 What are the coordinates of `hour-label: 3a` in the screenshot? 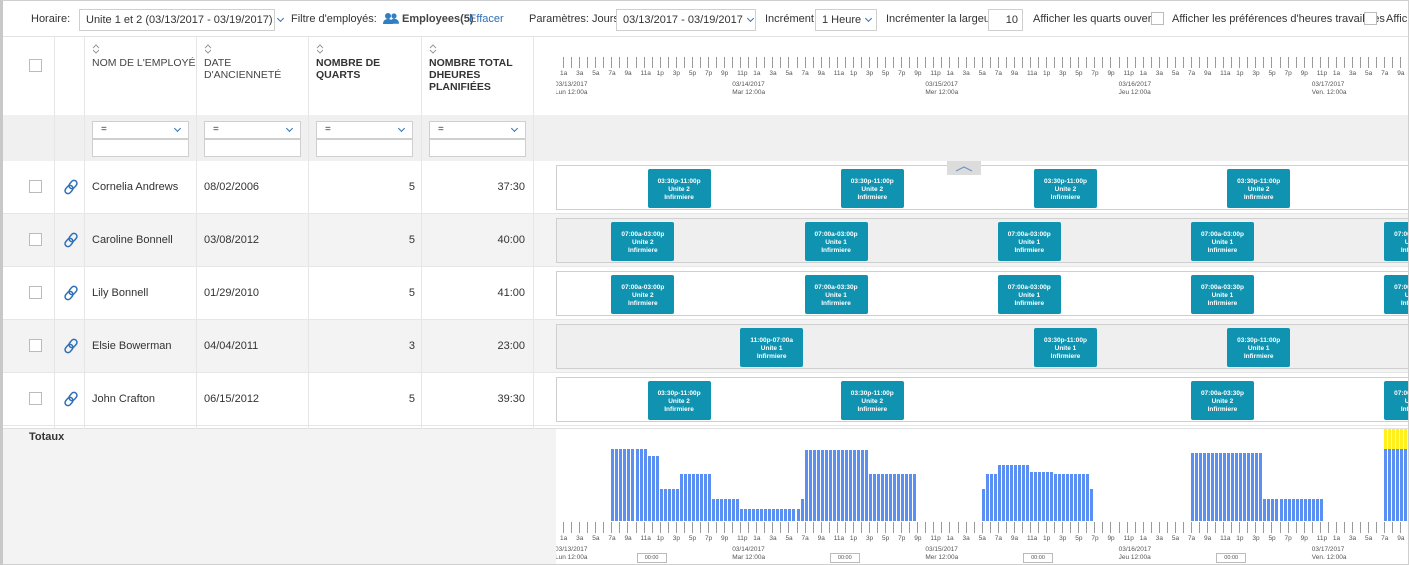 It's located at (773, 73).